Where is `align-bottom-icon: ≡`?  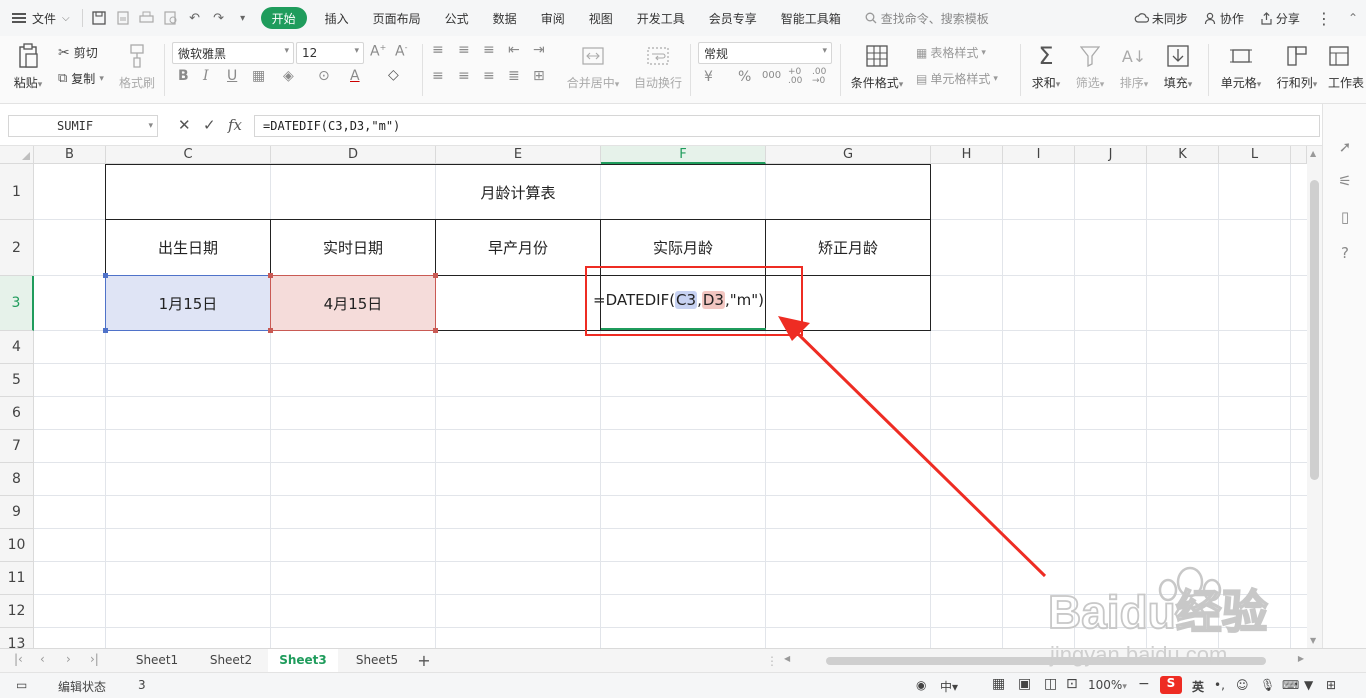
align-bottom-icon: ≡ is located at coordinates (489, 50).